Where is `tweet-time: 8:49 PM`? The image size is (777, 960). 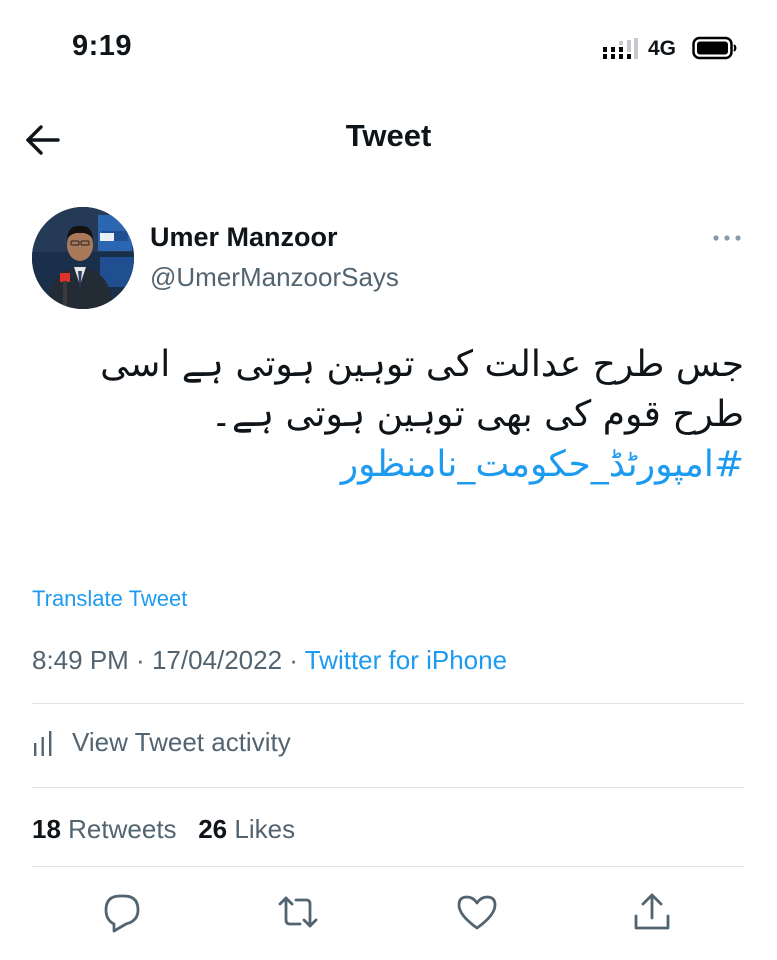 tweet-time: 8:49 PM is located at coordinates (80, 660).